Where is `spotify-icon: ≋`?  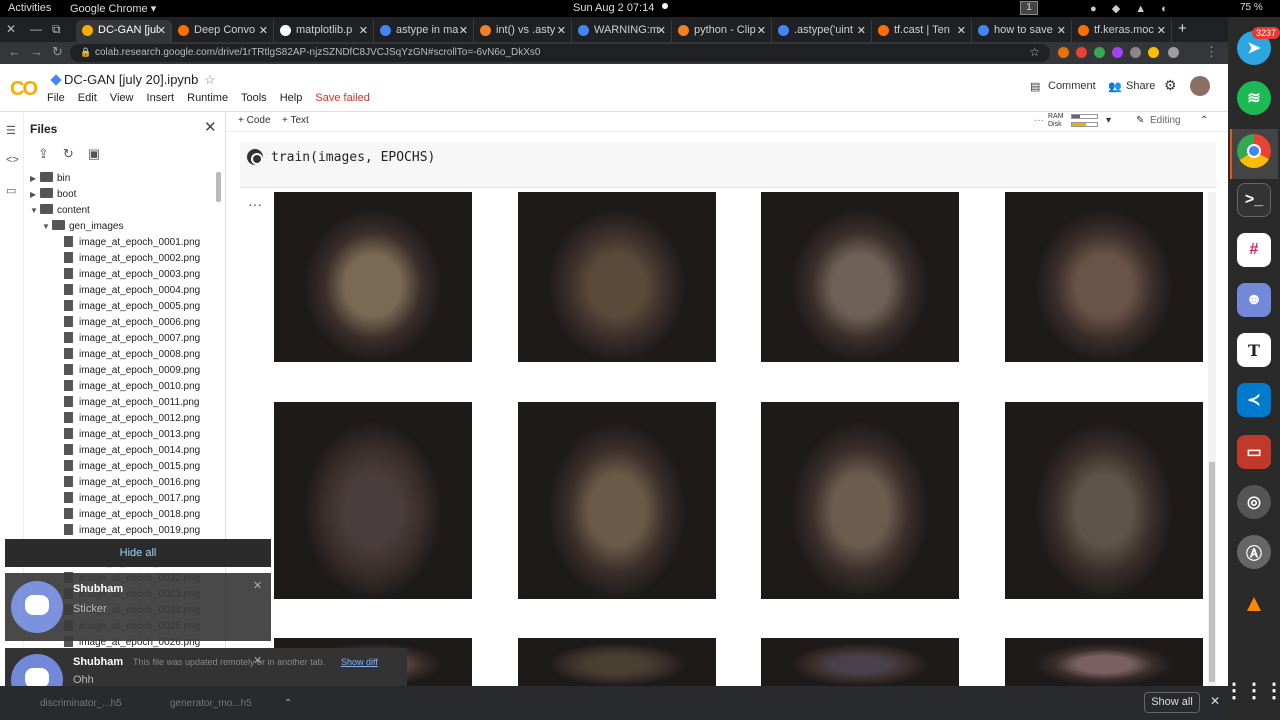 spotify-icon: ≋ is located at coordinates (1254, 98).